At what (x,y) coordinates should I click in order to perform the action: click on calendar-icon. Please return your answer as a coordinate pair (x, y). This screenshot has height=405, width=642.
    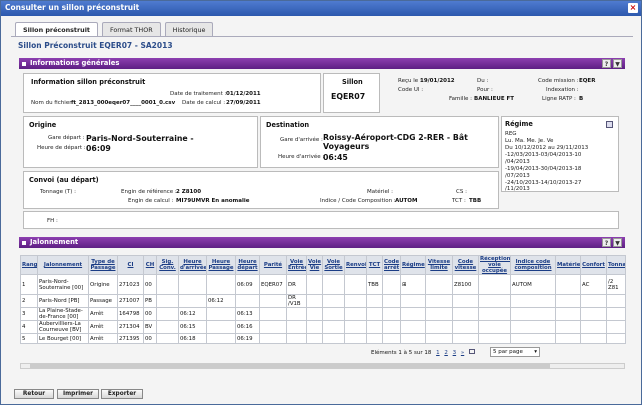
    Looking at the image, I should click on (609, 124).